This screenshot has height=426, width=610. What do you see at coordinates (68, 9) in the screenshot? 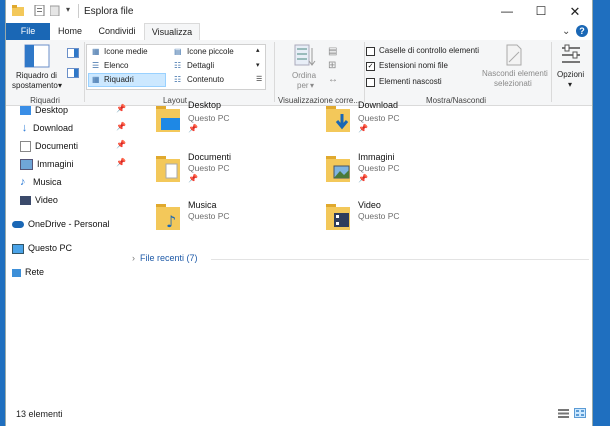
I see `quick-access-dropdown-icon: ▾` at bounding box center [68, 9].